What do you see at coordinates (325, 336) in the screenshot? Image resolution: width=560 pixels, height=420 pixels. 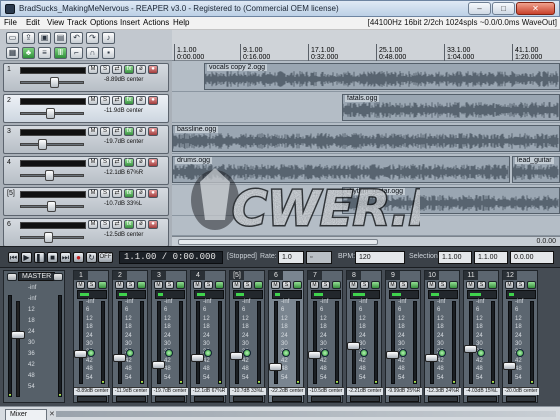 I see `channel-strip: 7MS-inf61218243036424854-10.5dB center` at bounding box center [325, 336].